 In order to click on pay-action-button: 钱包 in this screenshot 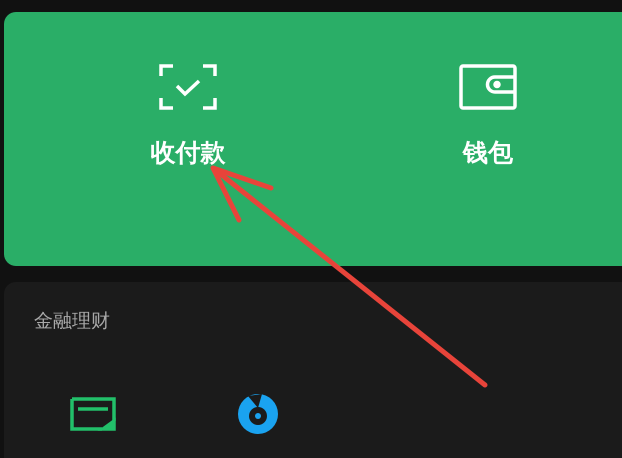, I will do `click(488, 116)`.